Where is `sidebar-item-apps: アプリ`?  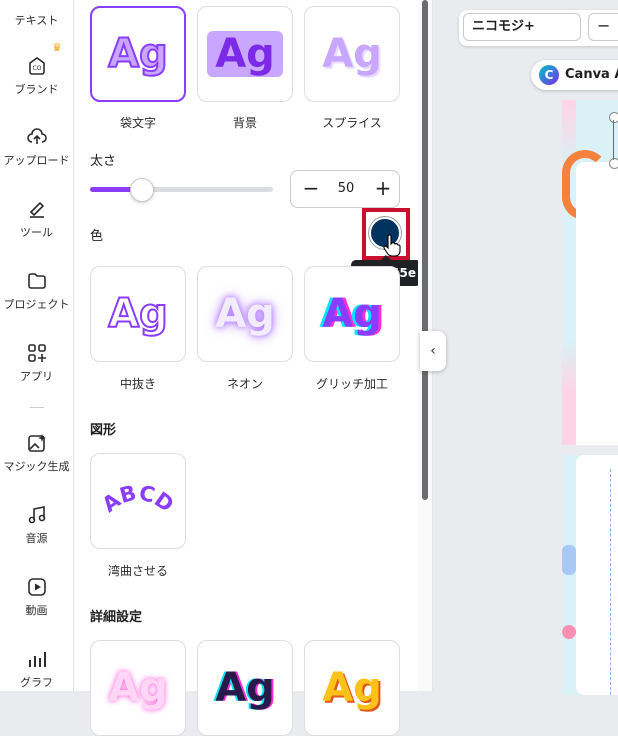
sidebar-item-apps: アプリ is located at coordinates (36, 363).